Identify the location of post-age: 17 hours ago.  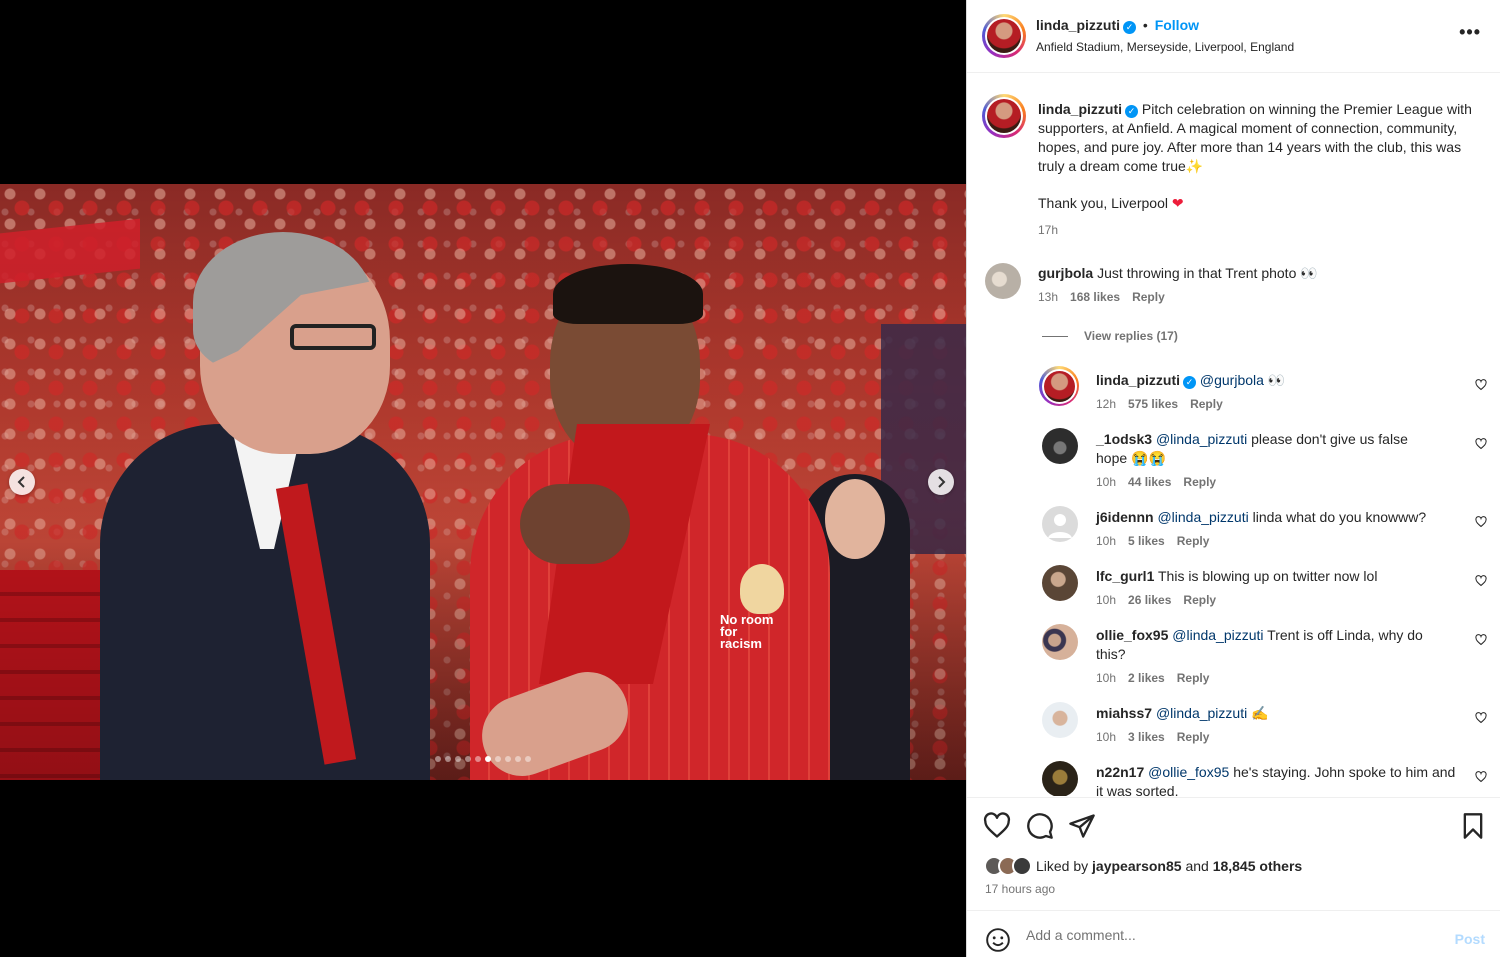
(1020, 889).